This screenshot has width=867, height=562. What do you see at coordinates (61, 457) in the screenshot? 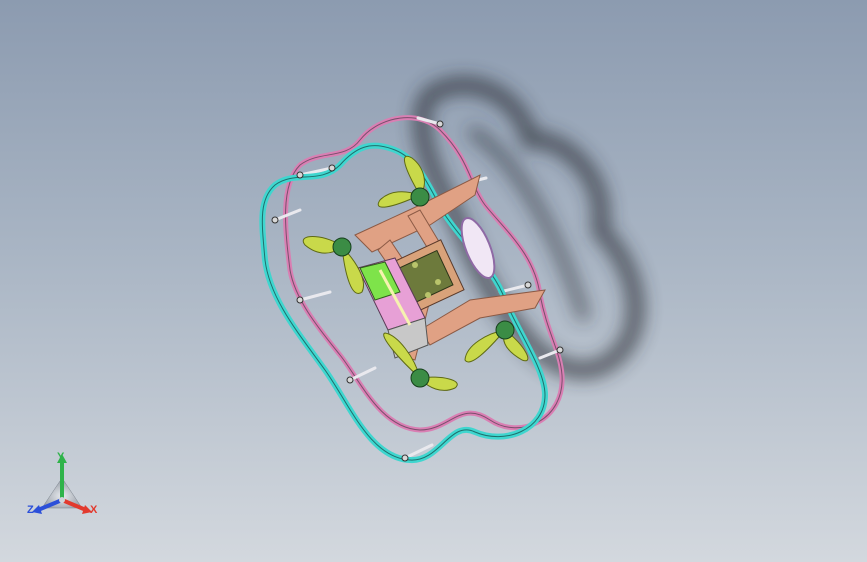
I see `triad-y-label: Y` at bounding box center [61, 457].